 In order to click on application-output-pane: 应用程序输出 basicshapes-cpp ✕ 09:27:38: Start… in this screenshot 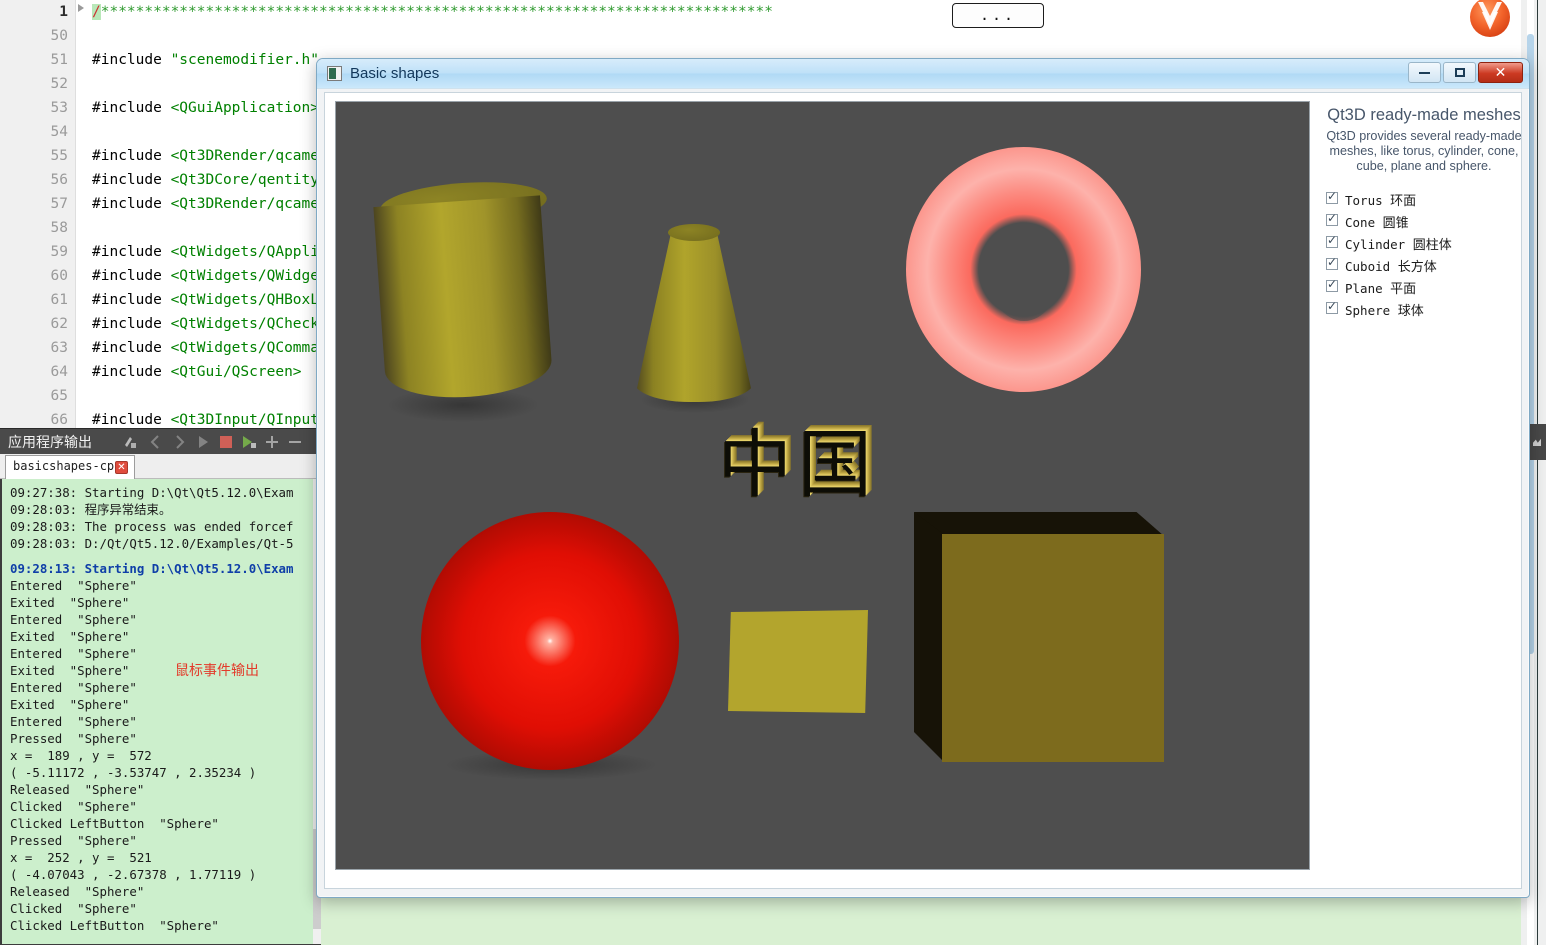, I will do `click(160, 686)`.